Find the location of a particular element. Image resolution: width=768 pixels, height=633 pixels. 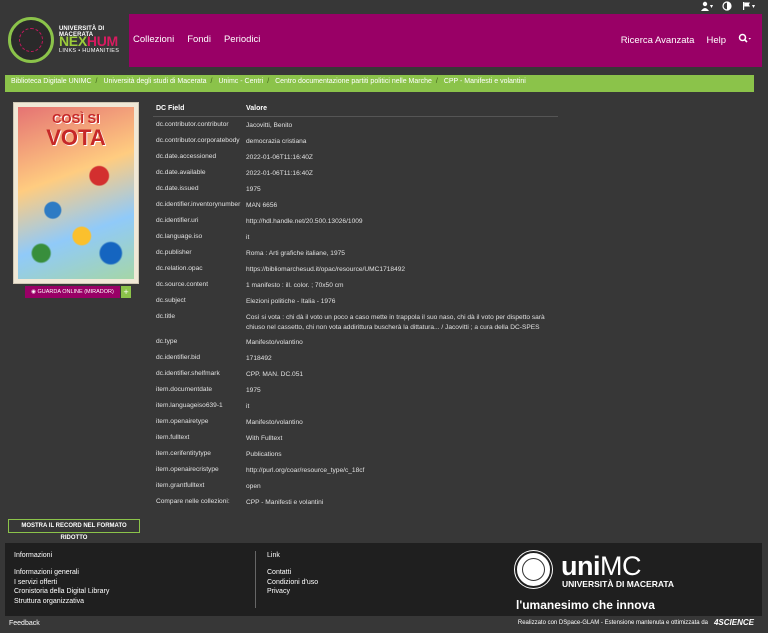

4science-logo: 4SCIENCE is located at coordinates (734, 622).